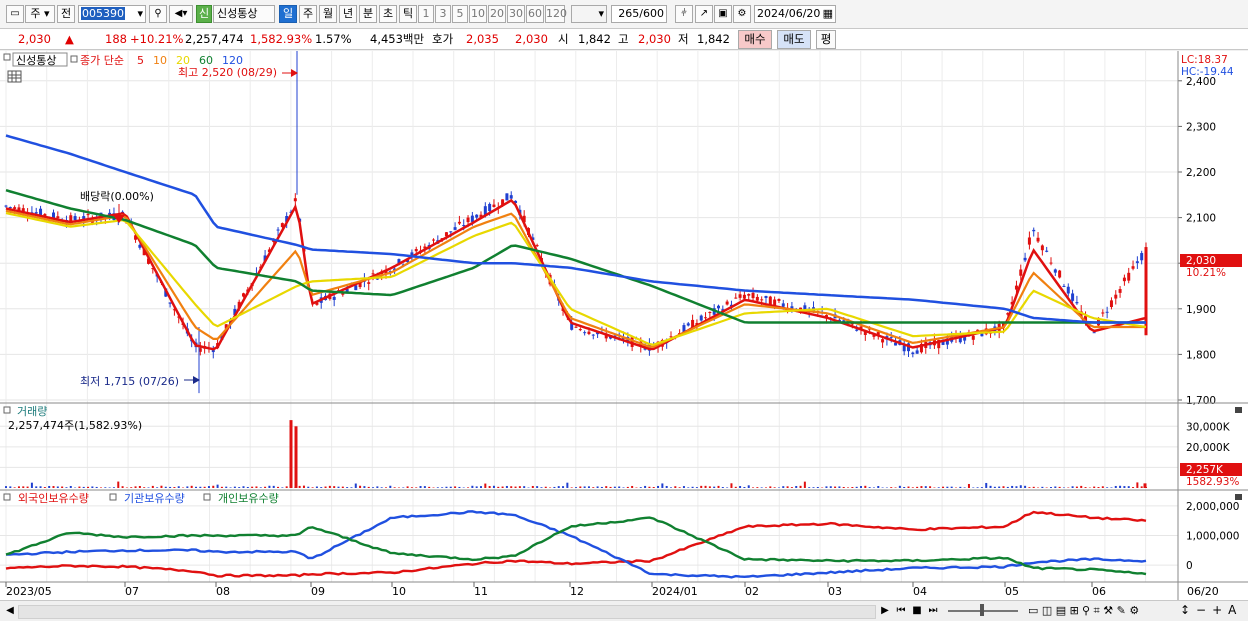 Image resolution: width=1248 pixels, height=621 pixels. What do you see at coordinates (1238, 497) in the screenshot?
I see `collapse-holdings-icon` at bounding box center [1238, 497].